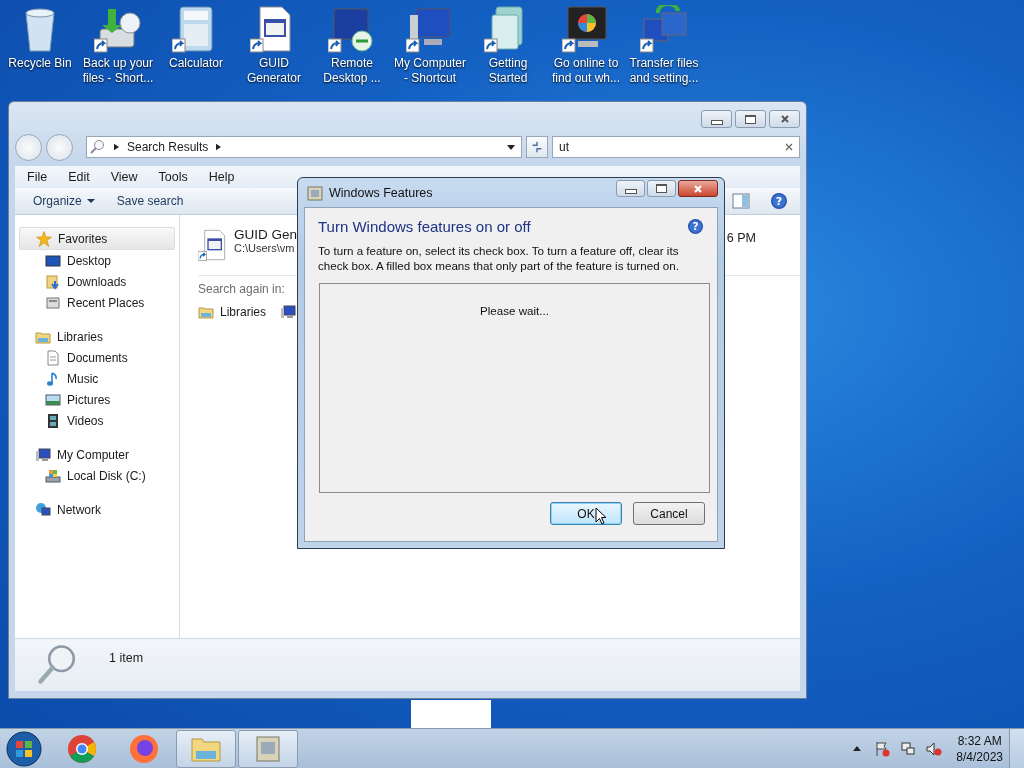 The width and height of the screenshot is (1024, 768). Describe the element at coordinates (206, 312) in the screenshot. I see `folder-icon` at that location.